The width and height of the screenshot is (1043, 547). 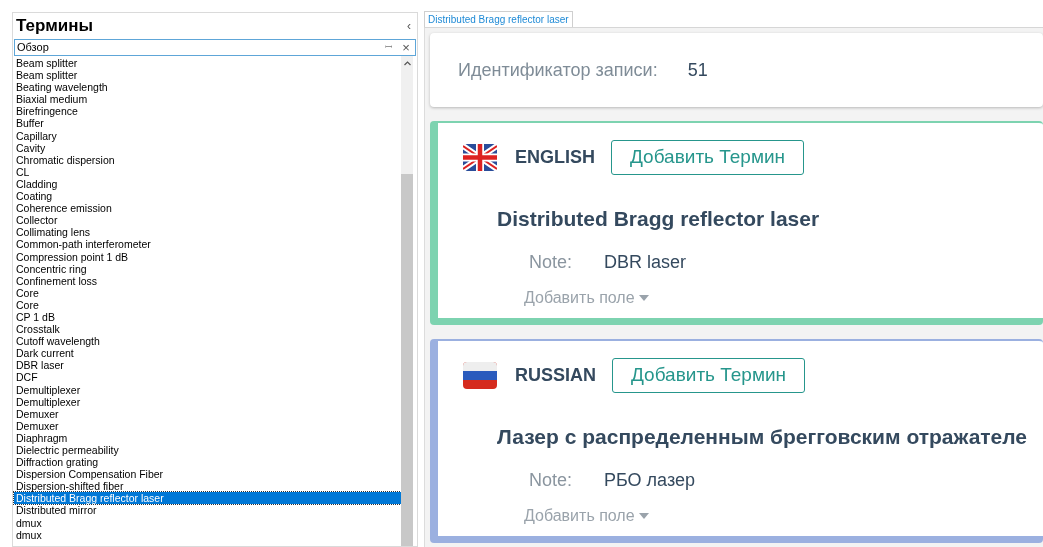 What do you see at coordinates (207, 377) in the screenshot?
I see `list-item: DCF` at bounding box center [207, 377].